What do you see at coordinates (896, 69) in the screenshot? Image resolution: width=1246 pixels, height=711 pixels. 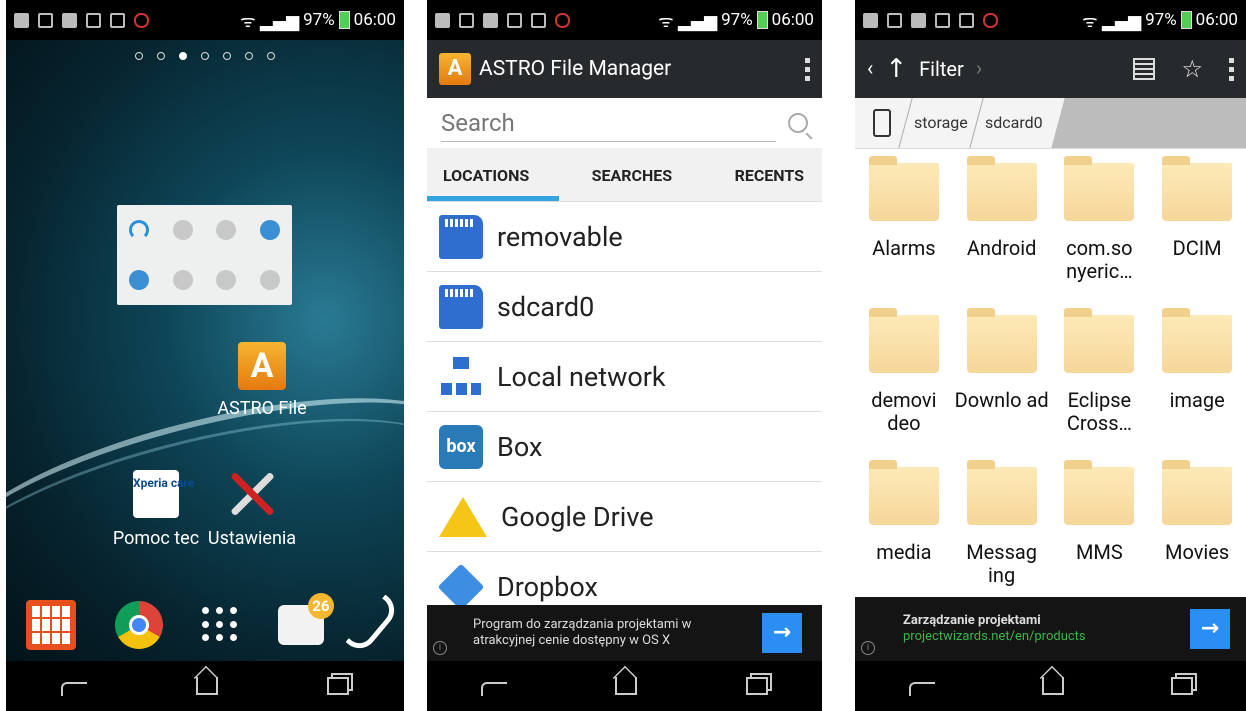 I see `up-arrow-icon: ↑` at bounding box center [896, 69].